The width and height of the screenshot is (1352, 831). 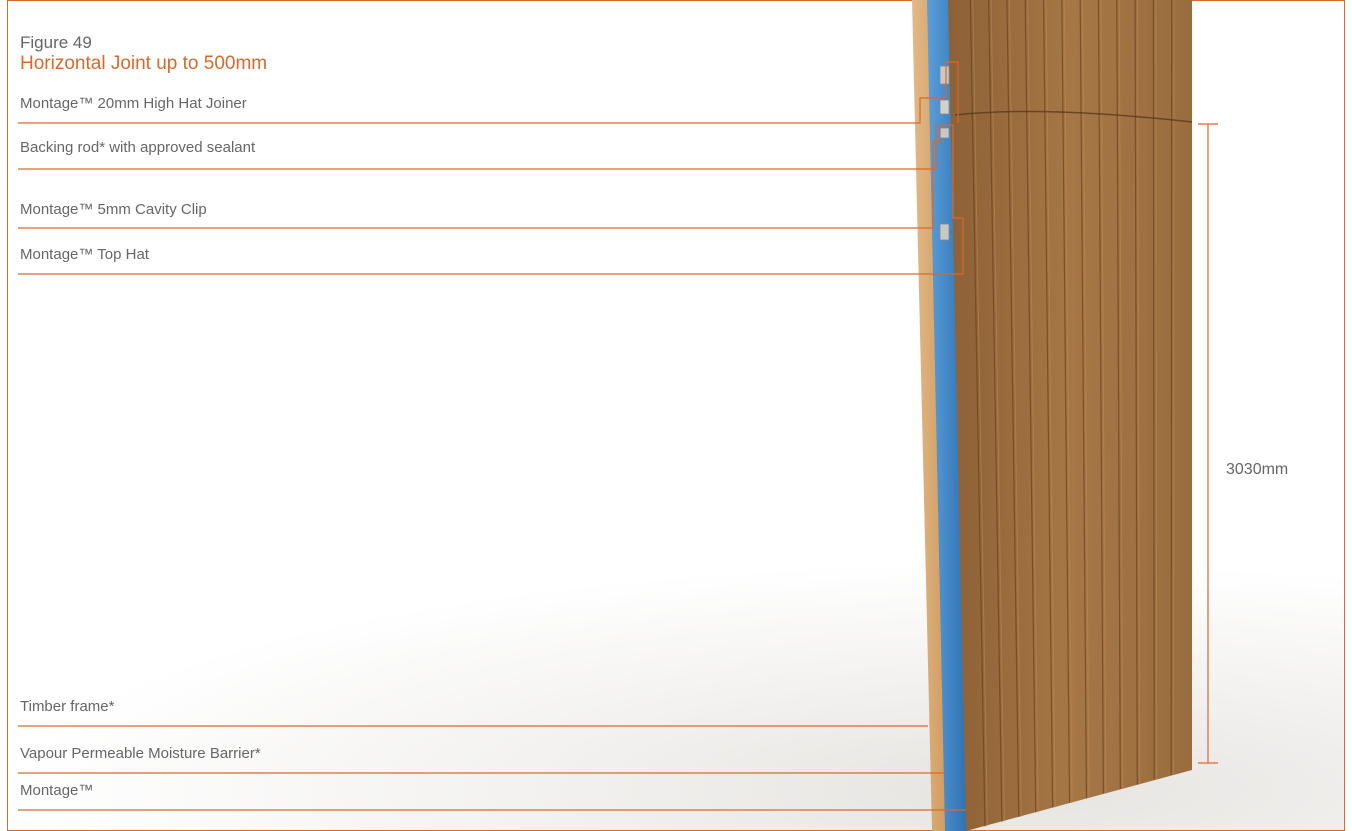 I want to click on callout-timber-frame: Timber frame*, so click(x=67, y=706).